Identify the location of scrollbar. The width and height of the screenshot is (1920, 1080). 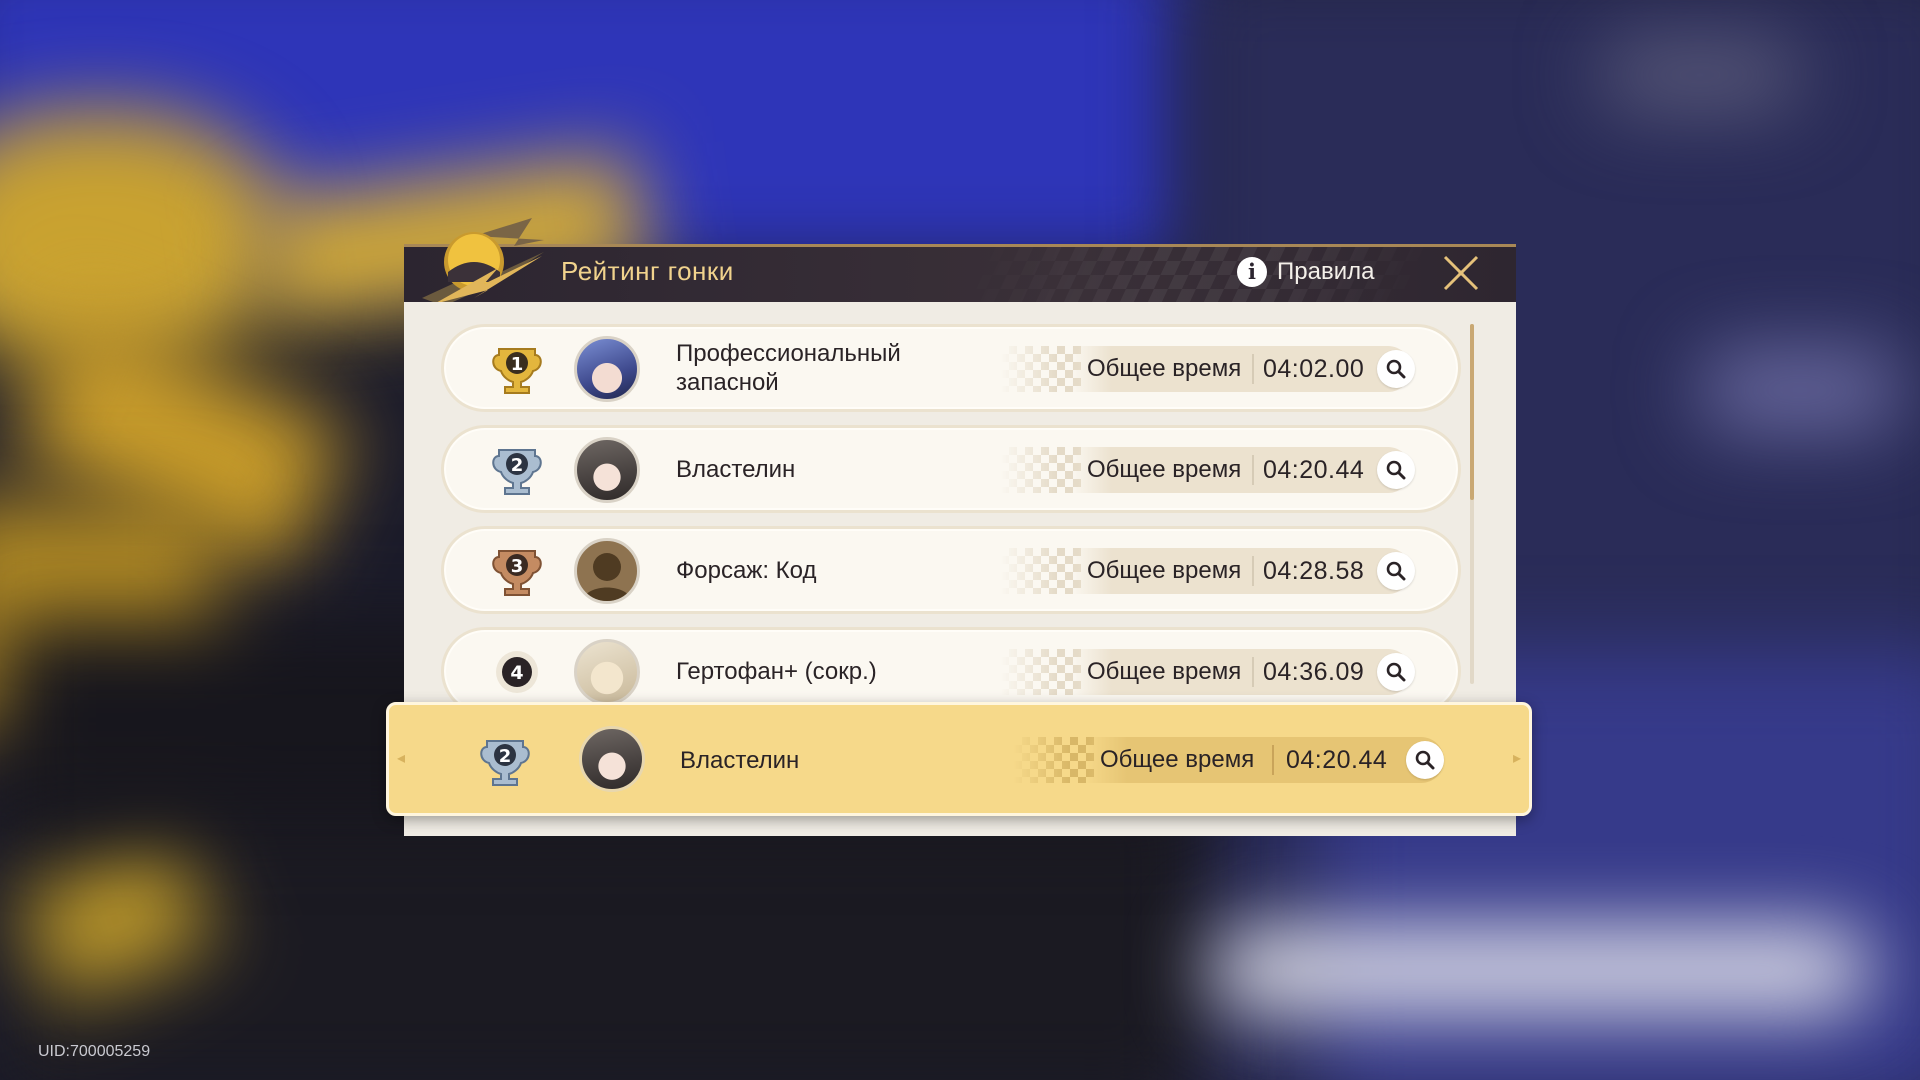
(1472, 504).